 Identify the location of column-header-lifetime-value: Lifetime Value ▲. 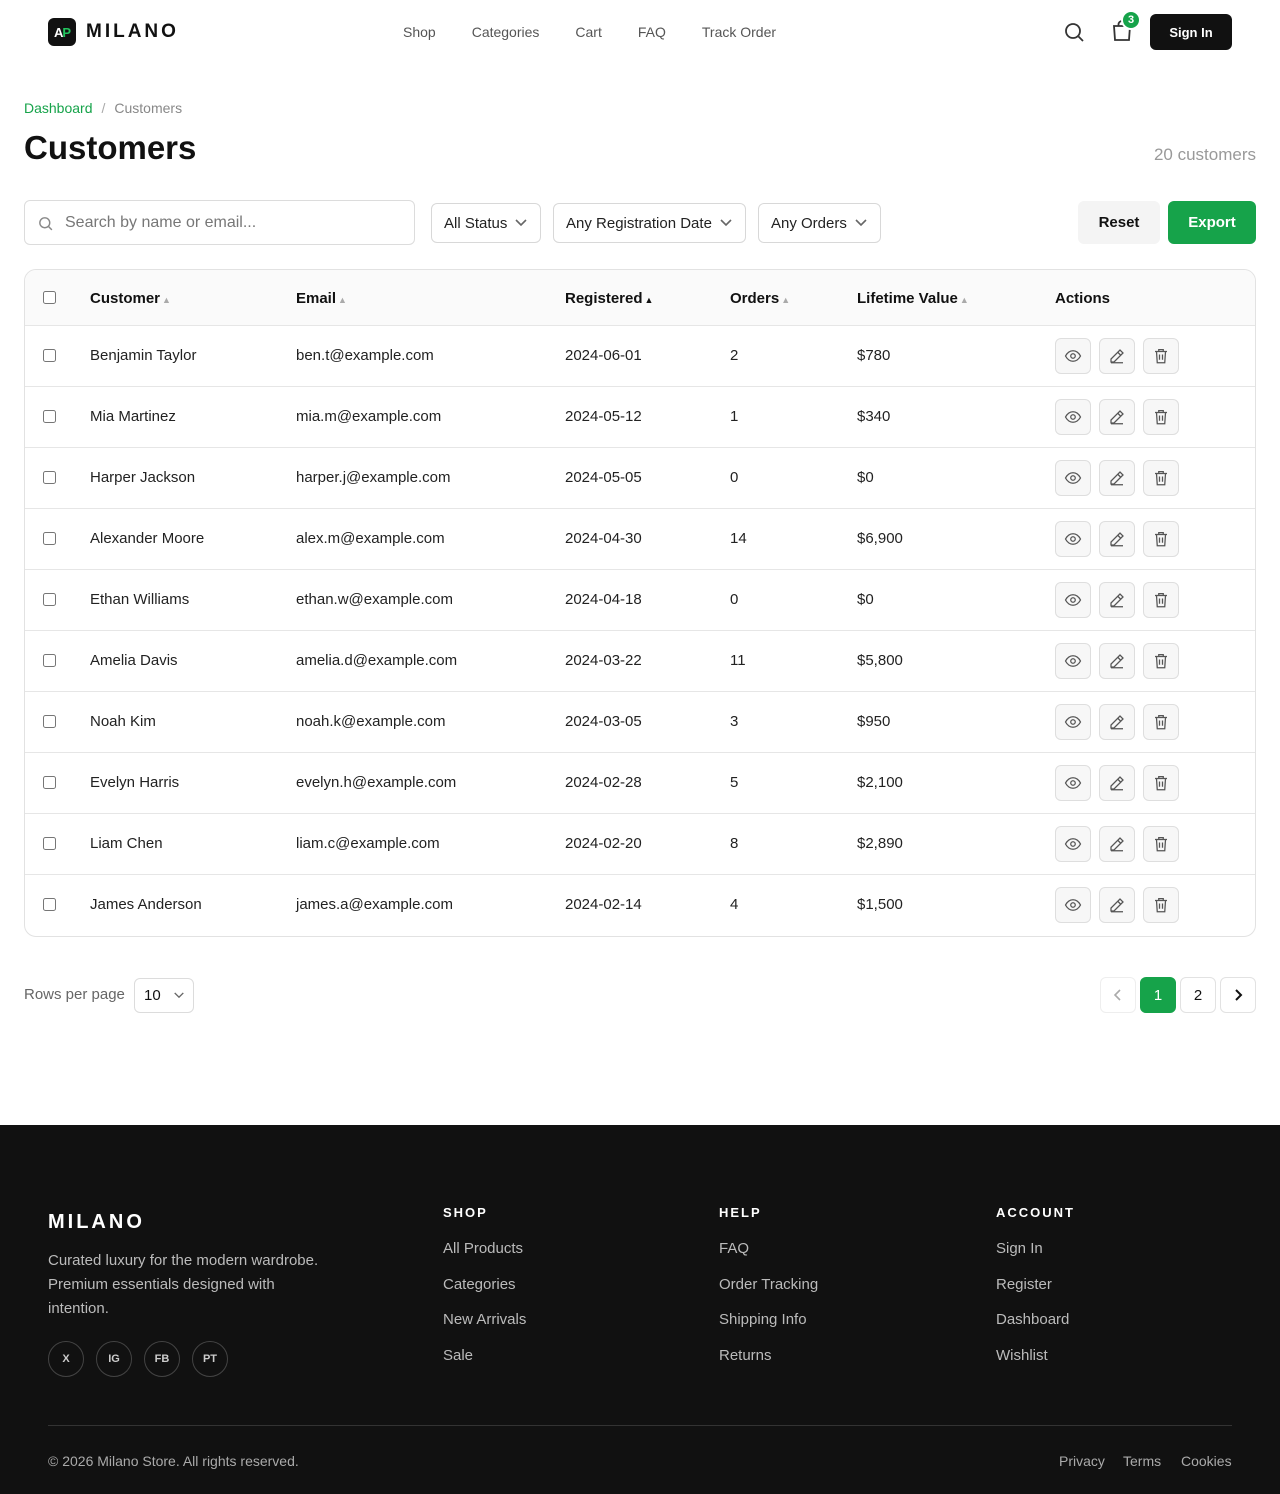
(913, 299).